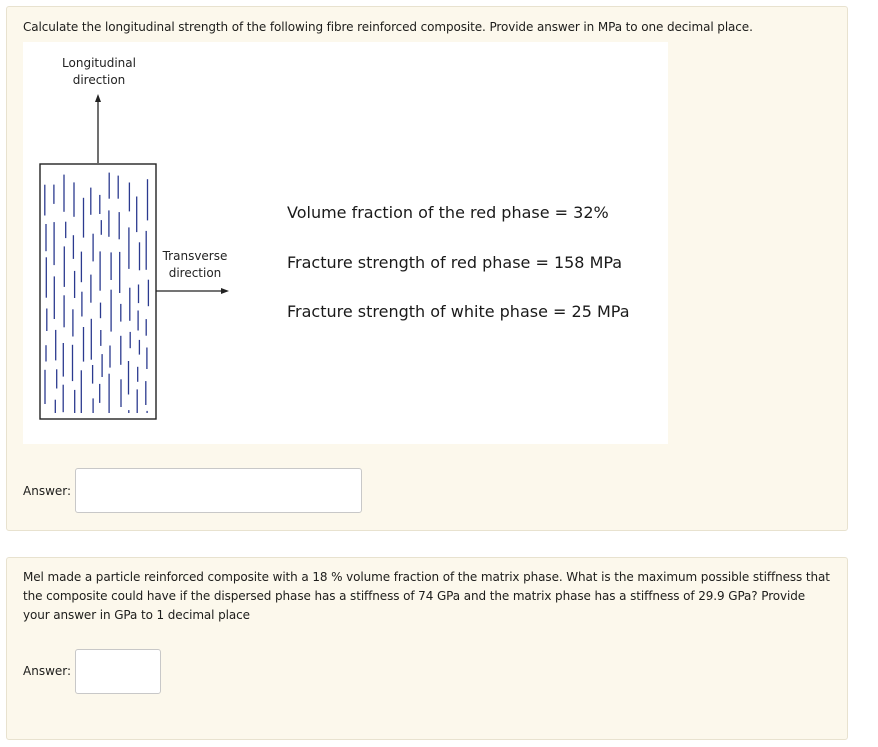 This screenshot has width=878, height=747. What do you see at coordinates (118, 671) in the screenshot?
I see `answer-2-input` at bounding box center [118, 671].